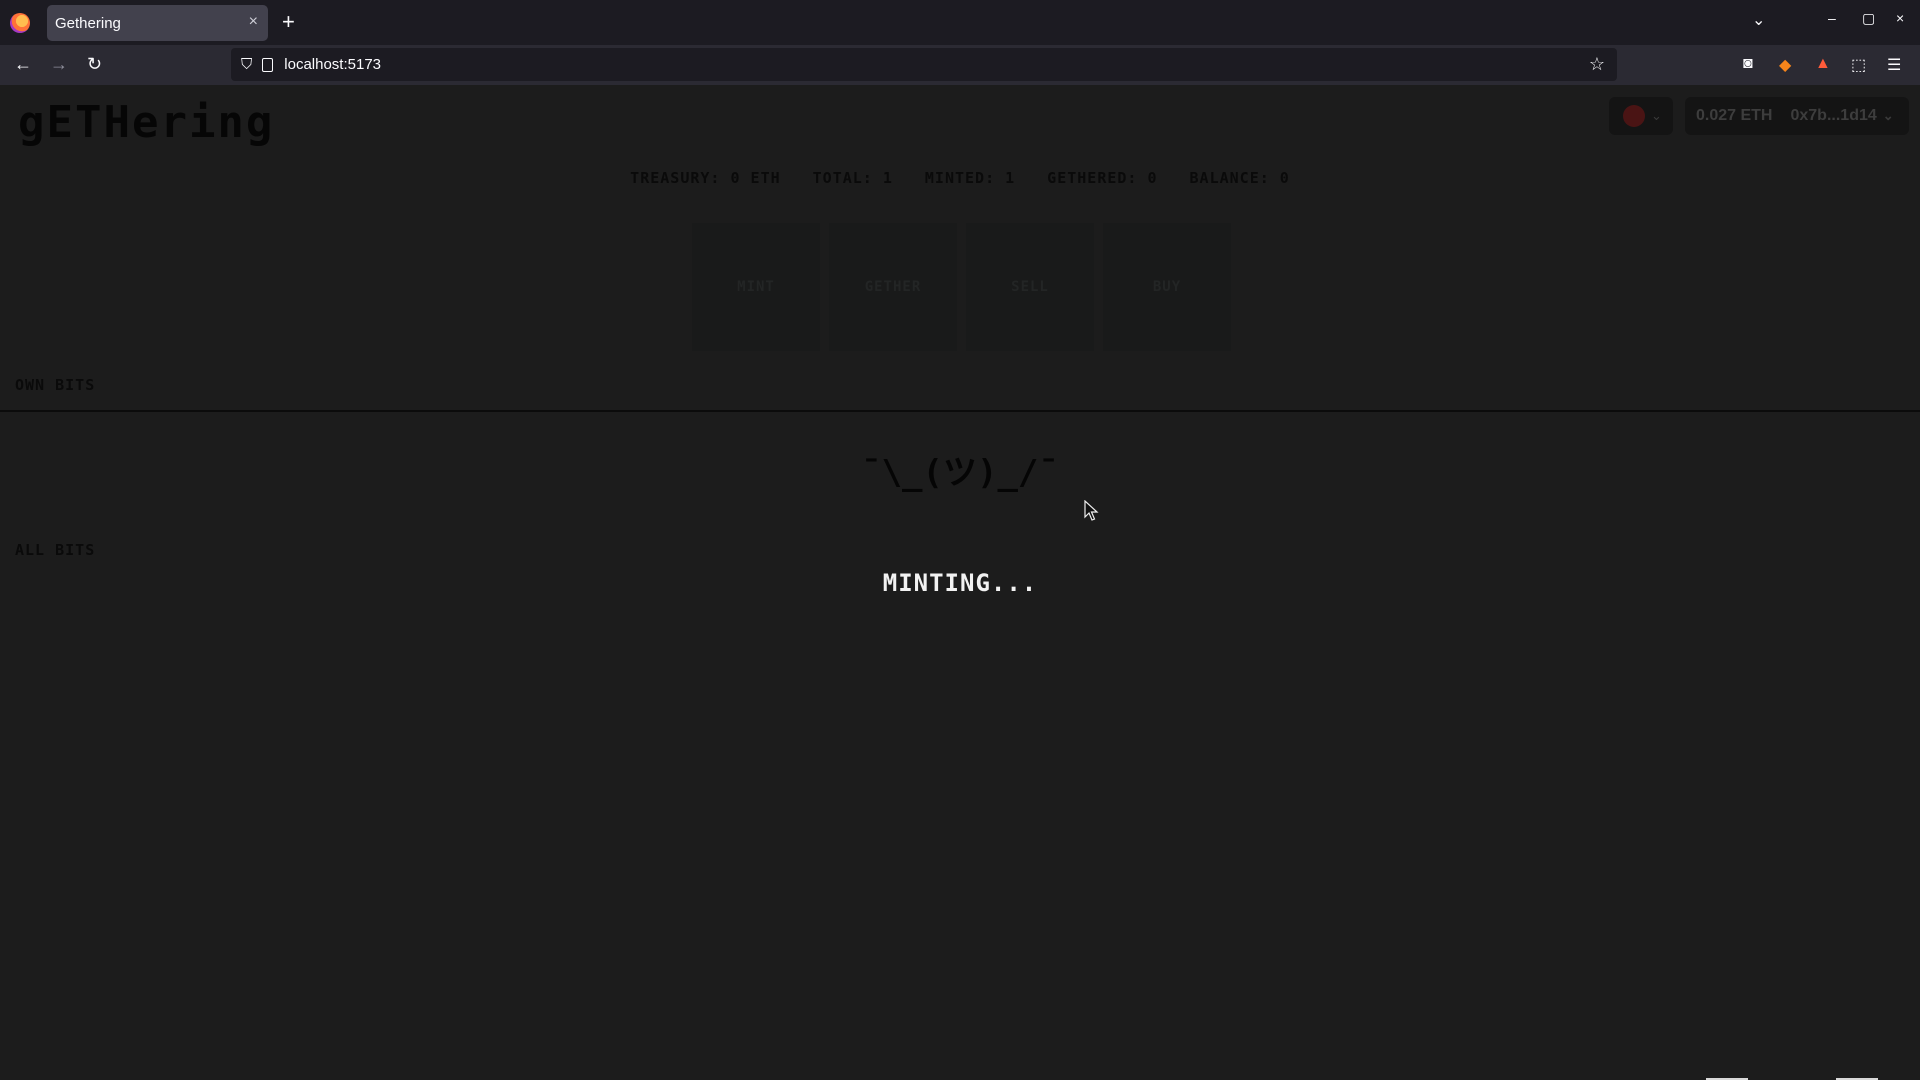 The image size is (1920, 1080). I want to click on new-tab-button: +, so click(288, 22).